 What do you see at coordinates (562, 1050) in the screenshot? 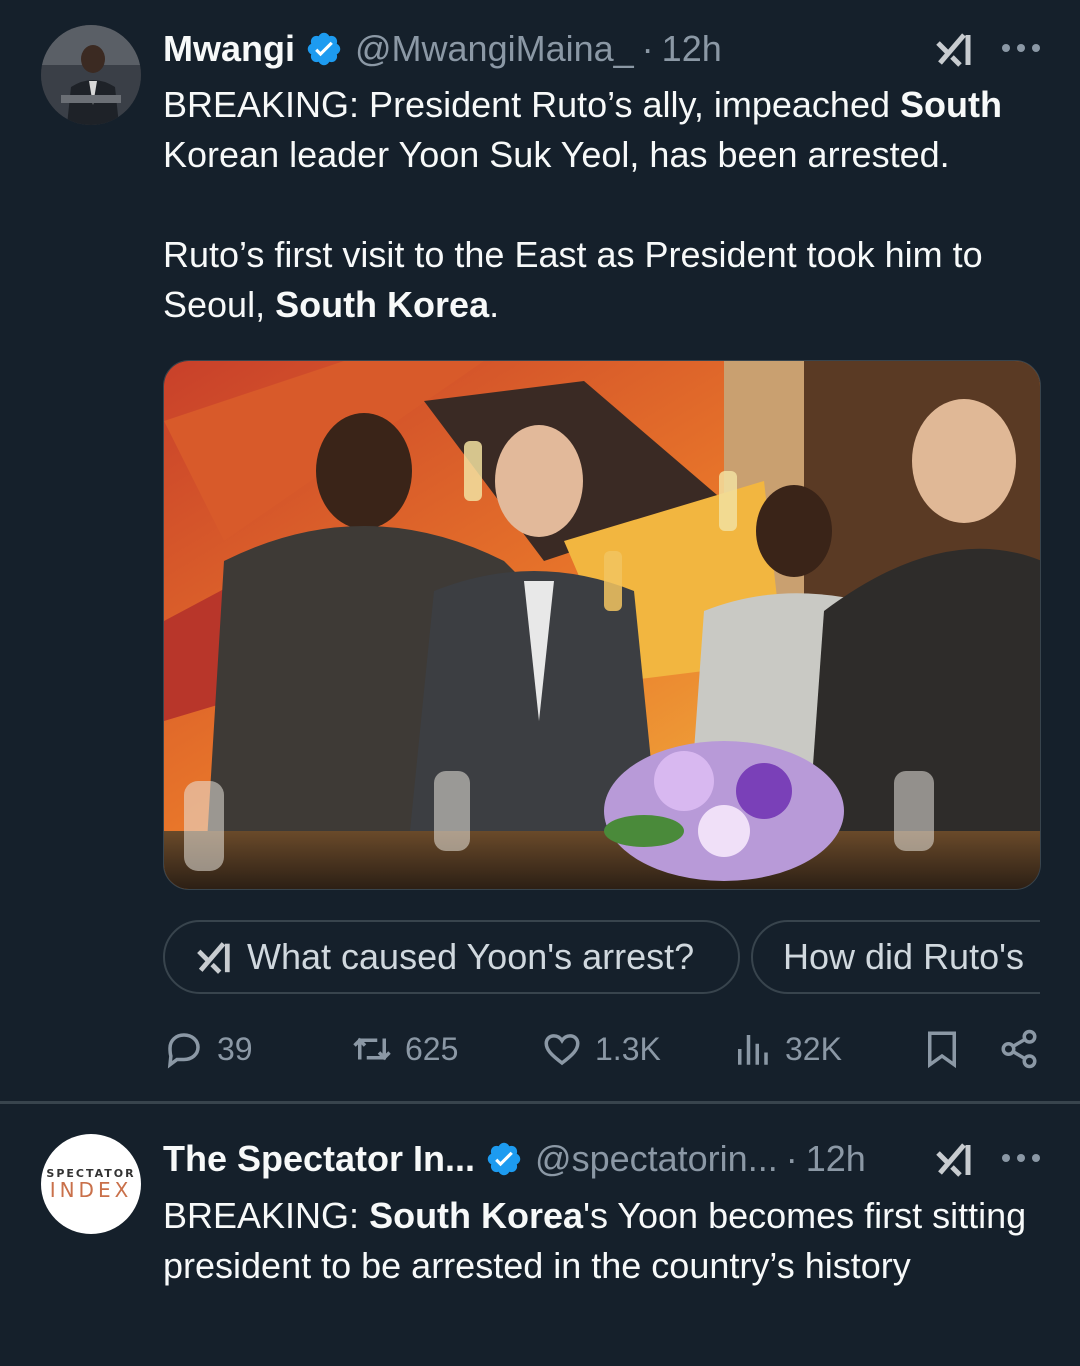
I see `like-icon` at bounding box center [562, 1050].